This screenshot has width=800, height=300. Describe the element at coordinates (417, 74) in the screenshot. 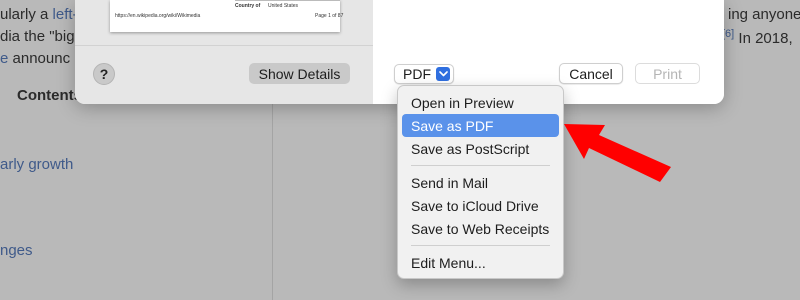

I see `pdf-menu-button-label: PDF` at that location.